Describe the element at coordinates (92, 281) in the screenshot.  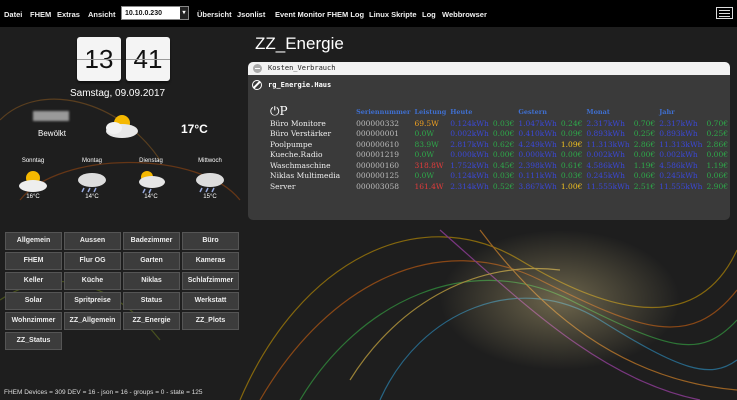
I see `room-kueche: Küche` at that location.